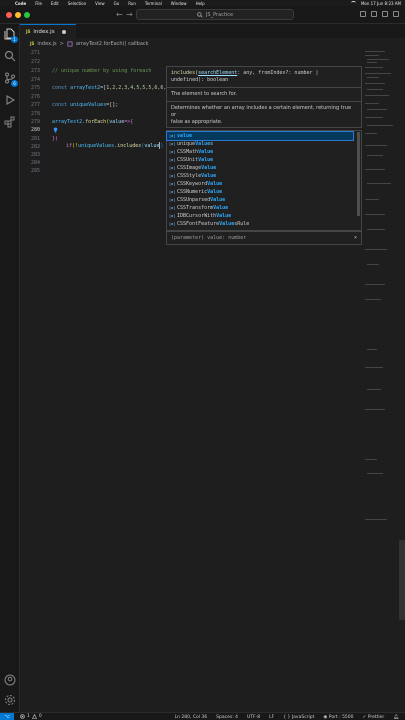  Describe the element at coordinates (136, 88) in the screenshot. I see `number-list: 1,2,2,3,4,5,5,5,6,6,` at that location.